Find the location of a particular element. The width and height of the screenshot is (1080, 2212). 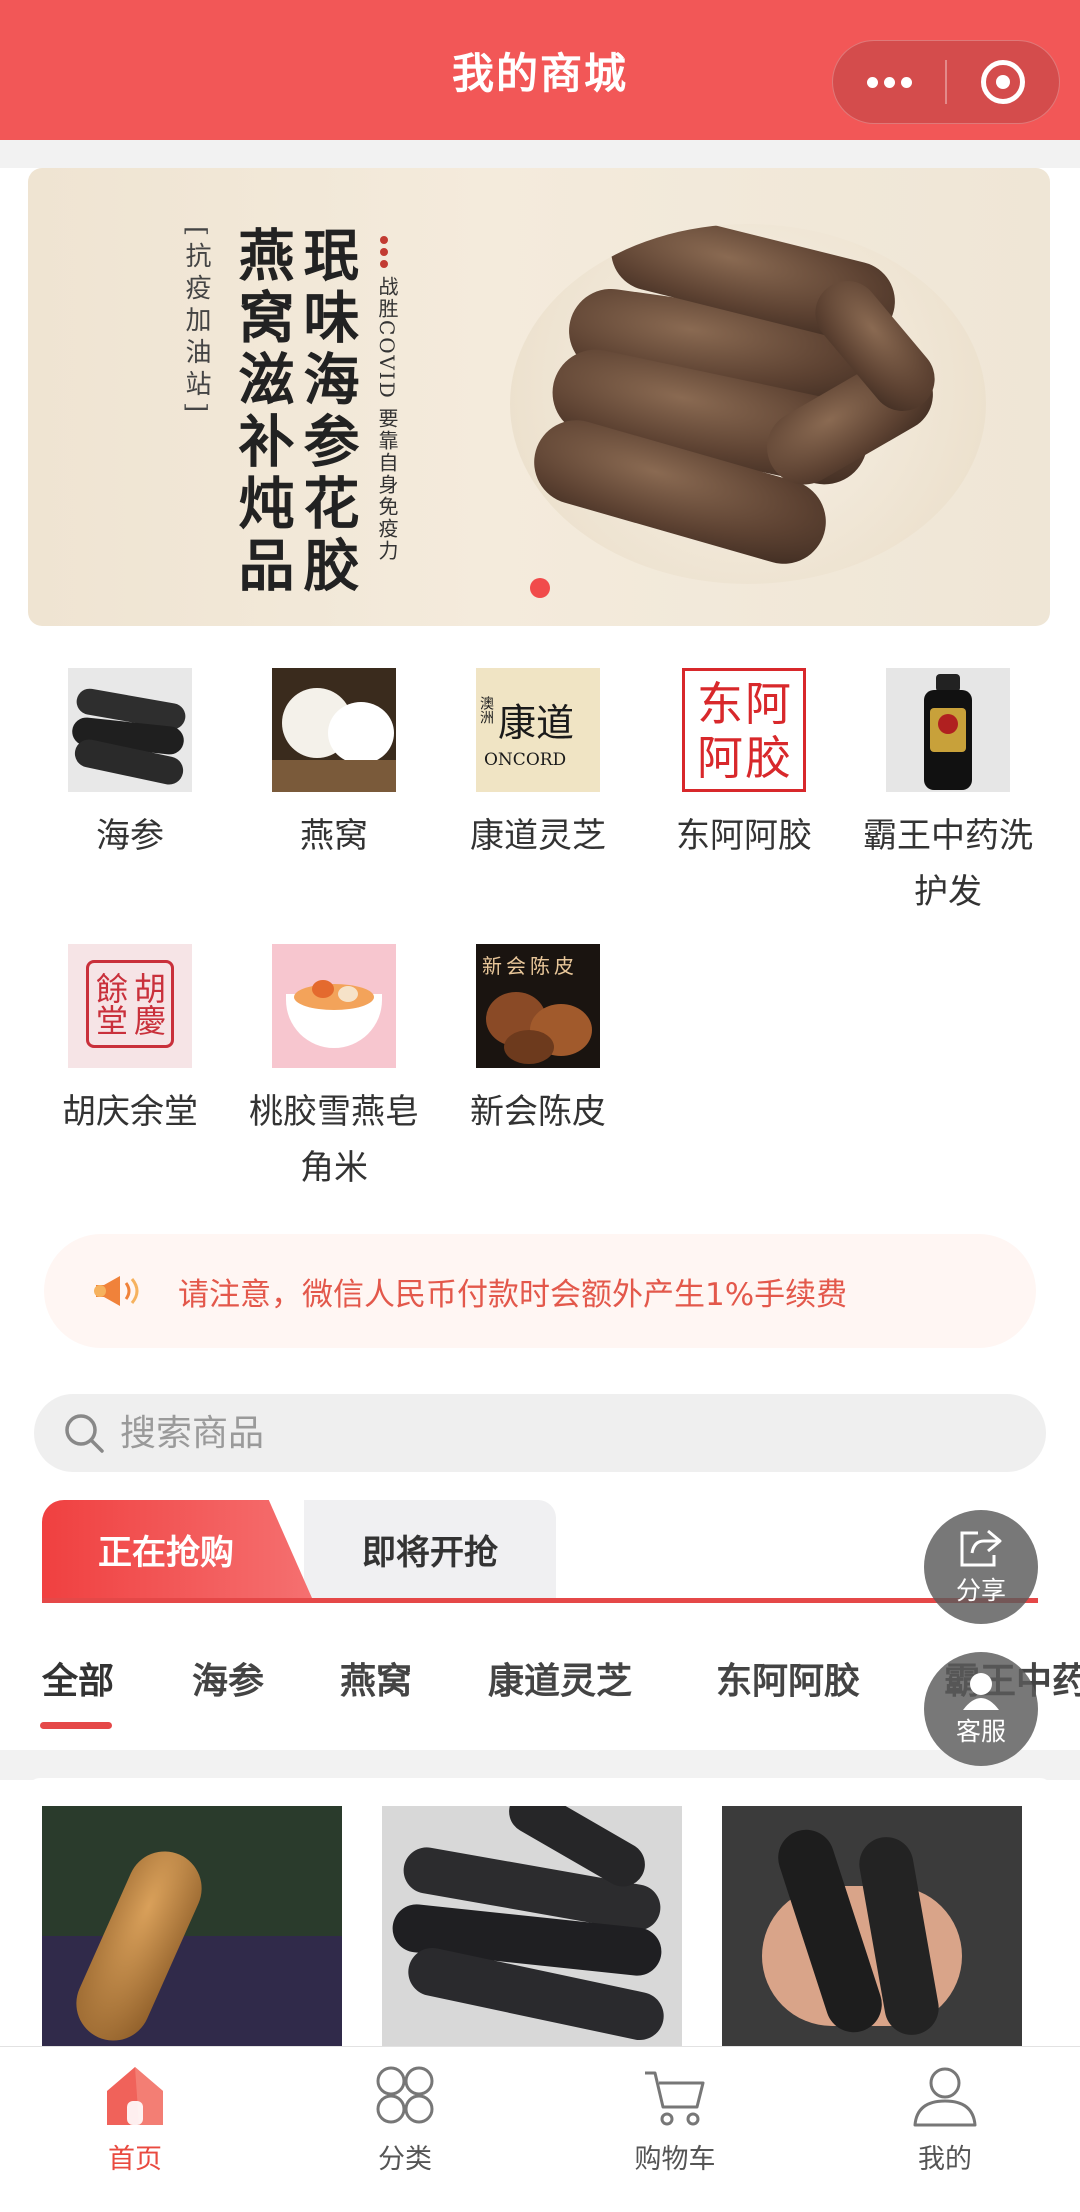

close-miniprogram-button is located at coordinates (1003, 82).